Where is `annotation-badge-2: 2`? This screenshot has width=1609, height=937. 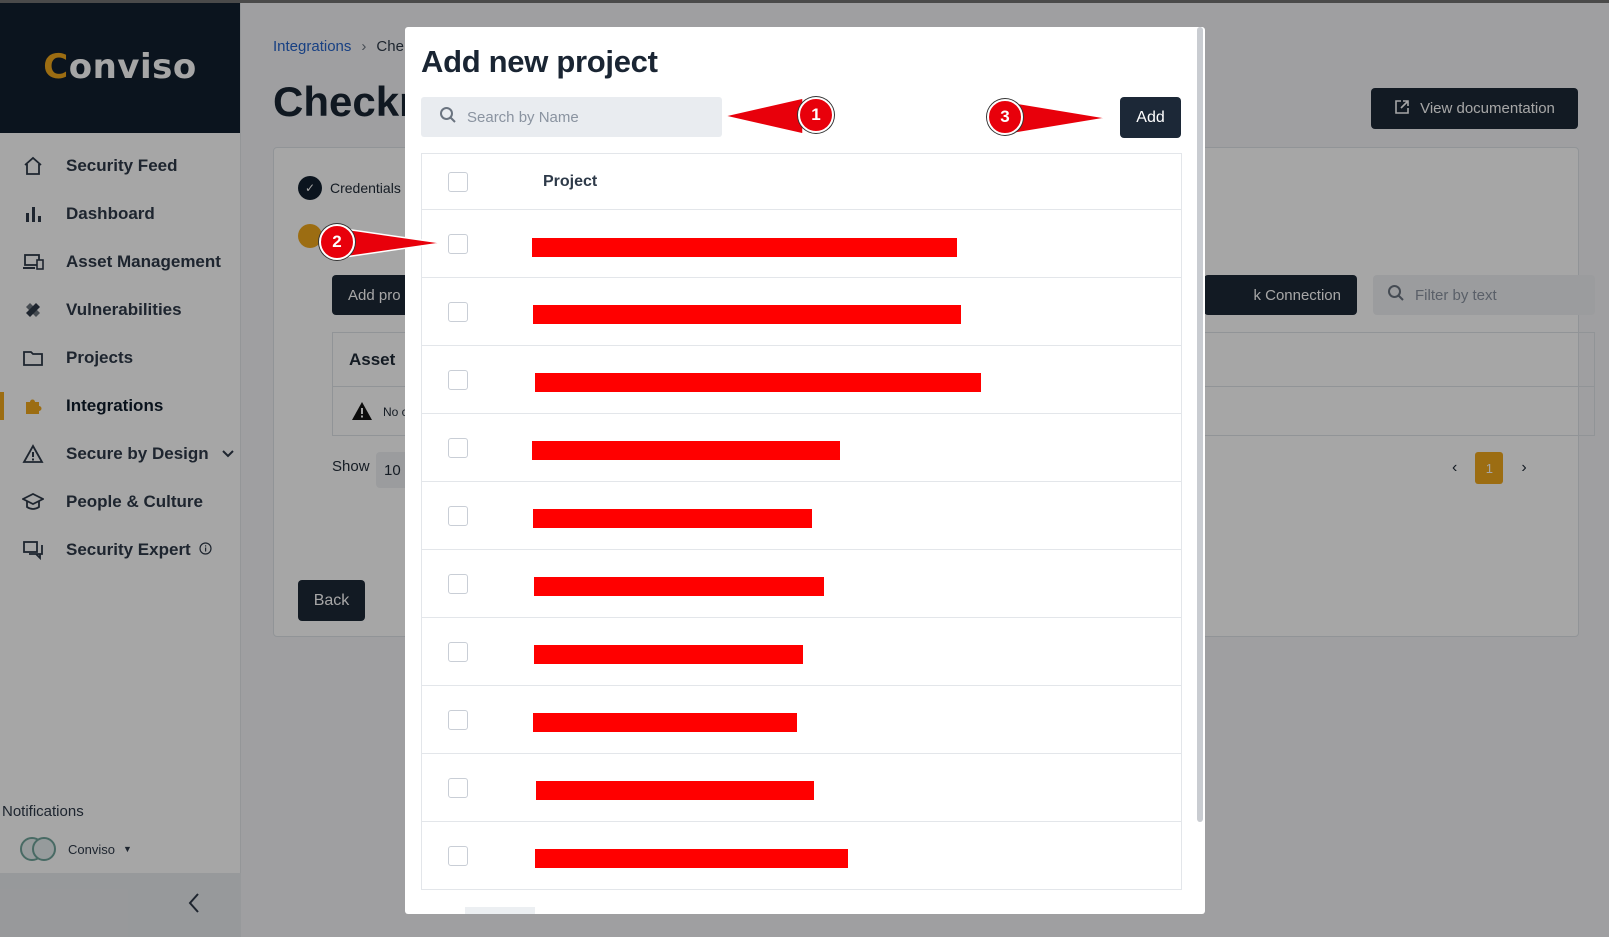 annotation-badge-2: 2 is located at coordinates (337, 242).